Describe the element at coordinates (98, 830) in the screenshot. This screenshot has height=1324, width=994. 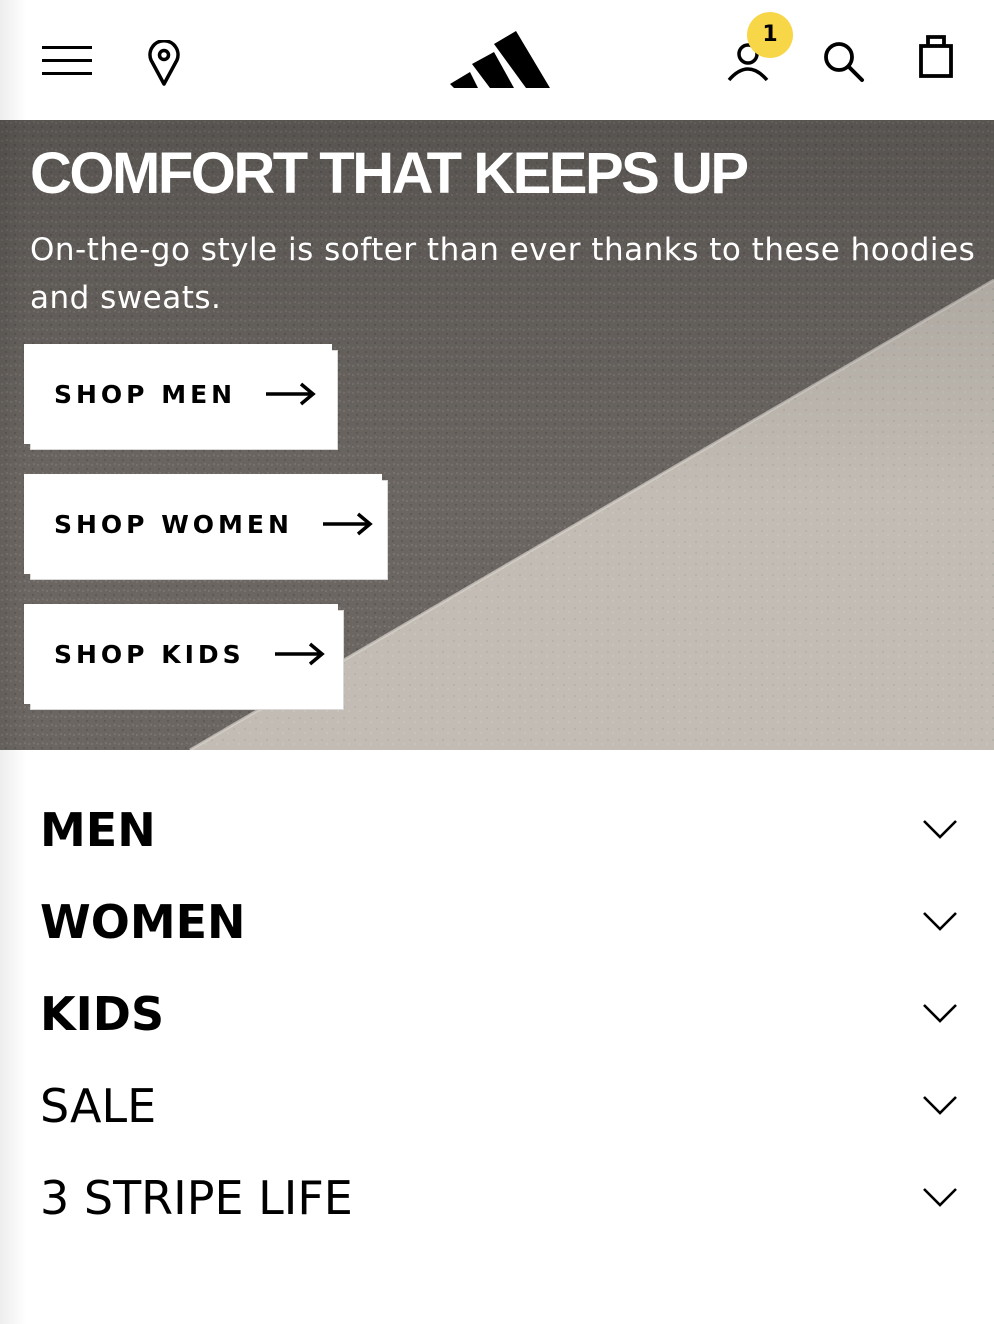
I see `nav-item-label: MEN` at that location.